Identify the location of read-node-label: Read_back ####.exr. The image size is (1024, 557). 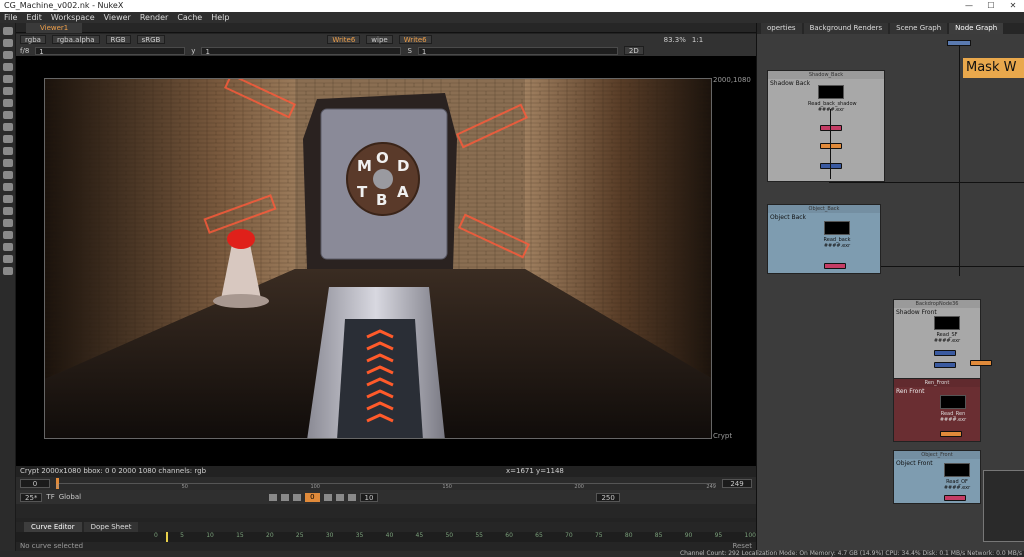
(837, 243).